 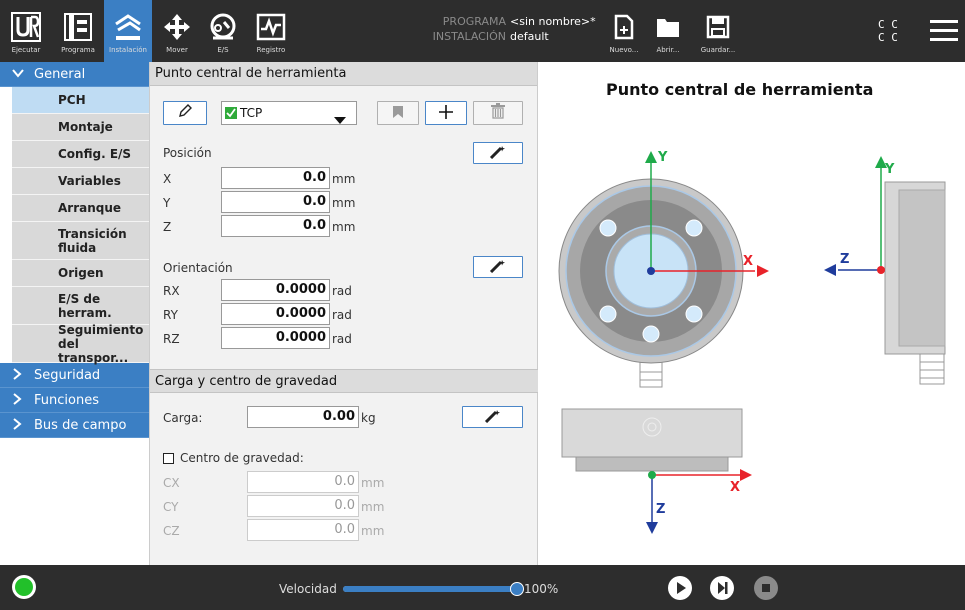 I want to click on log-button: Registro, so click(x=271, y=31).